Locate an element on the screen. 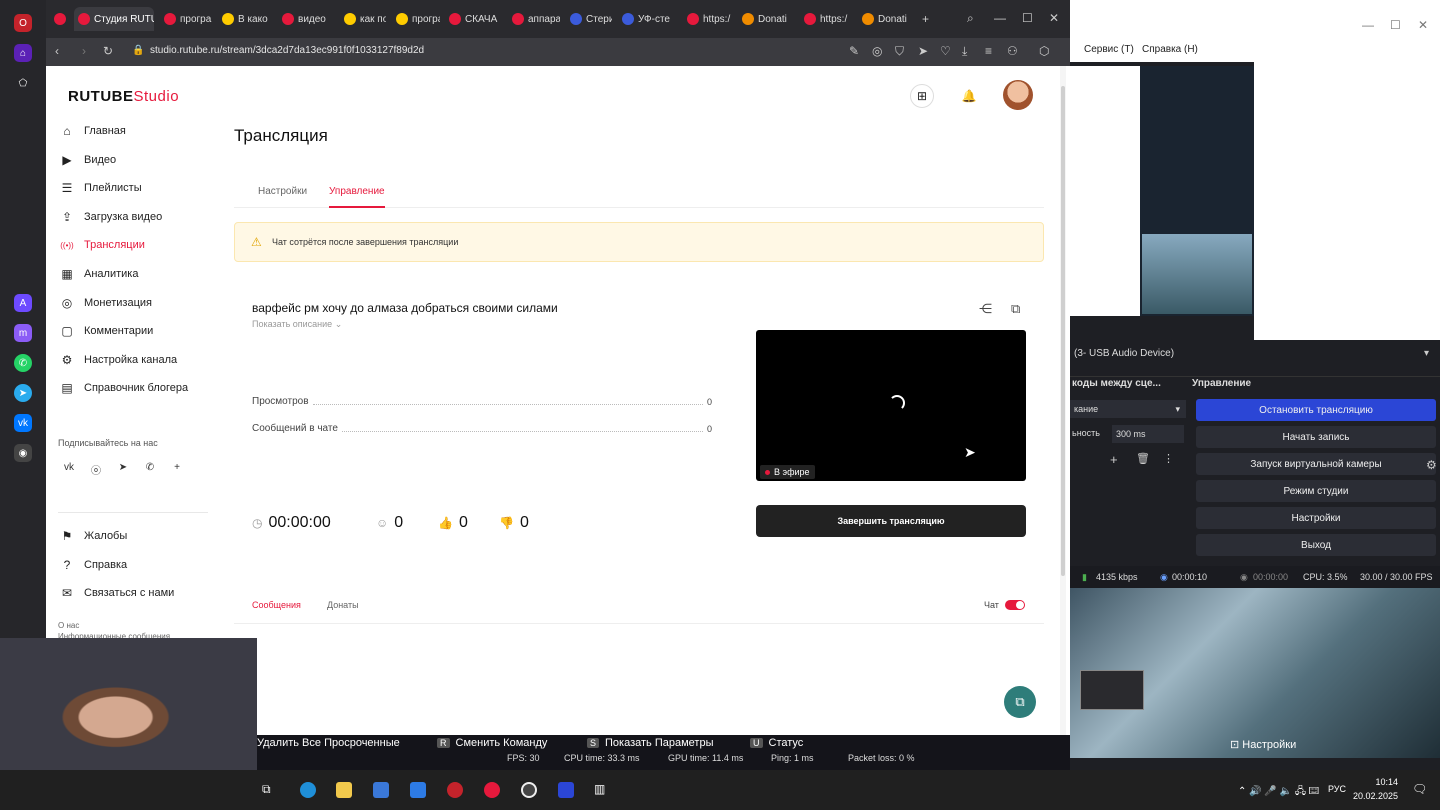 This screenshot has height=810, width=1440. tab-settings: Настройки is located at coordinates (282, 191).